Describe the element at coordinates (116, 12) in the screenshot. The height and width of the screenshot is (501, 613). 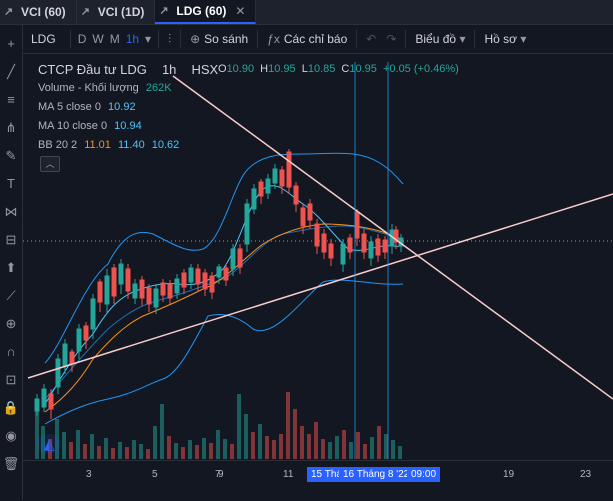
I see `tab-vci-1d: ↗ VCI (1D)` at that location.